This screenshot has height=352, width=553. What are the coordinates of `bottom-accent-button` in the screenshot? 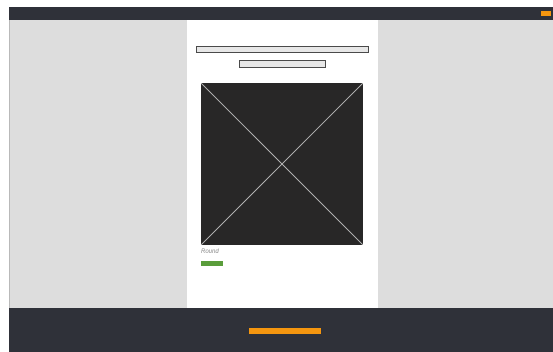 It's located at (285, 331).